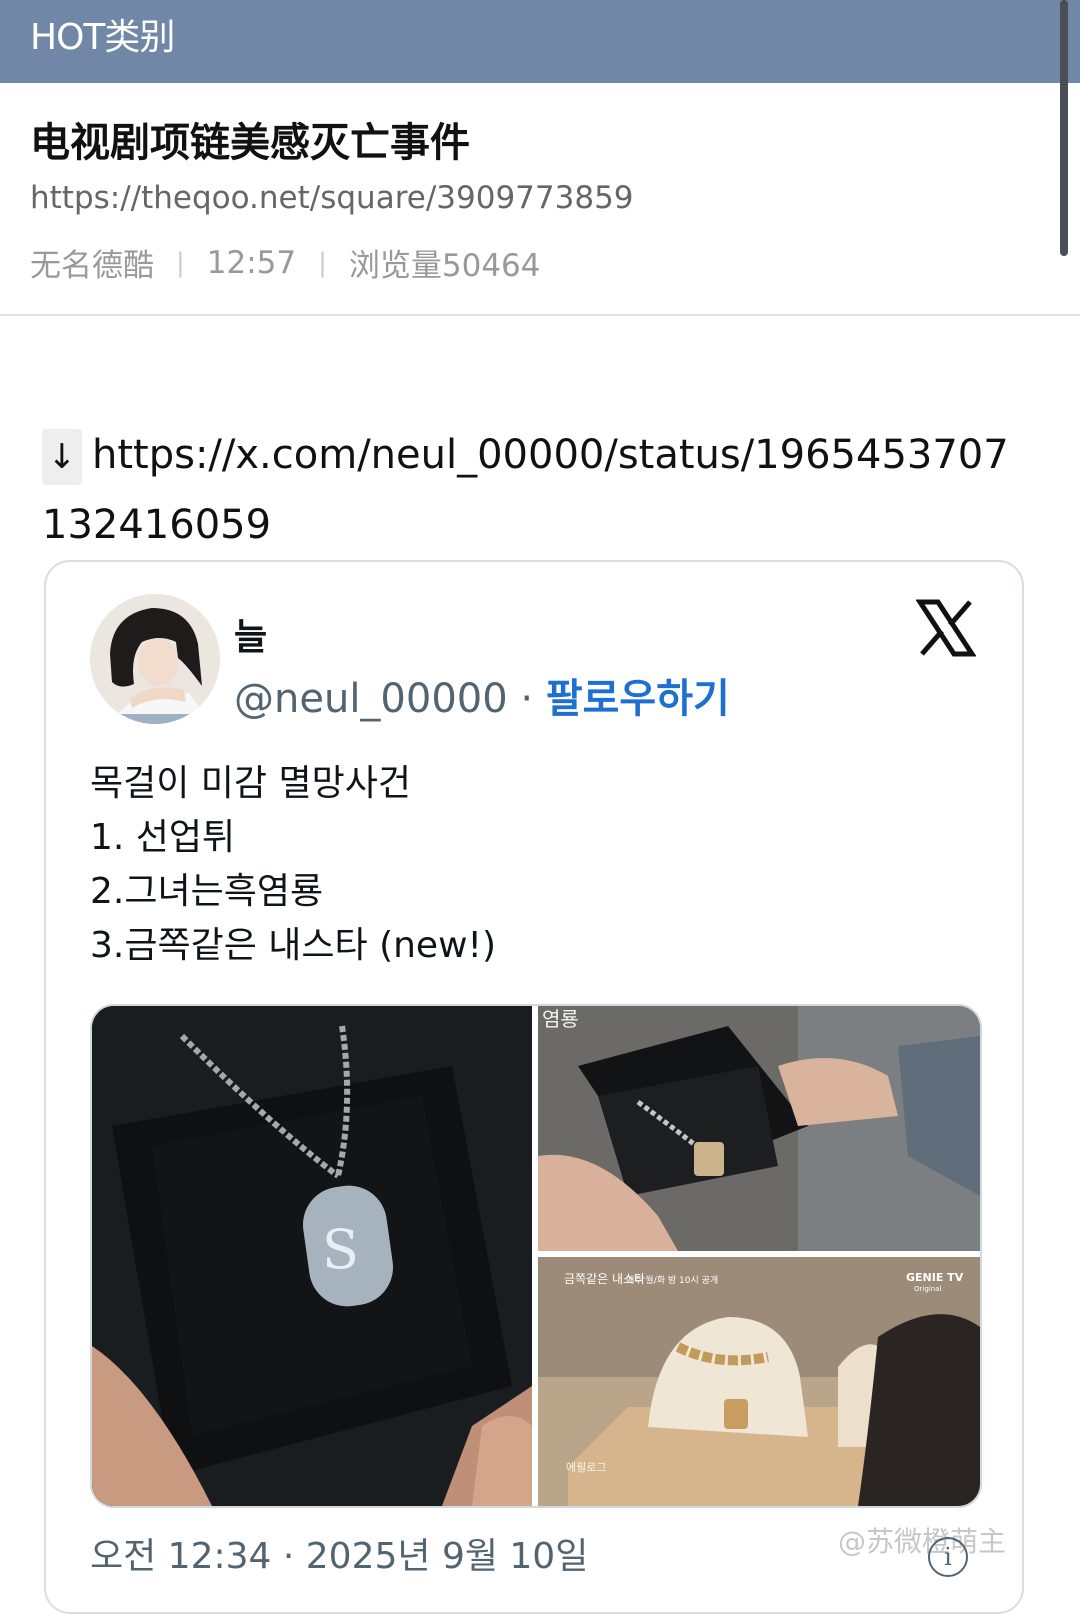 Image resolution: width=1080 pixels, height=1614 pixels. What do you see at coordinates (948, 1557) in the screenshot?
I see `info-icon: i` at bounding box center [948, 1557].